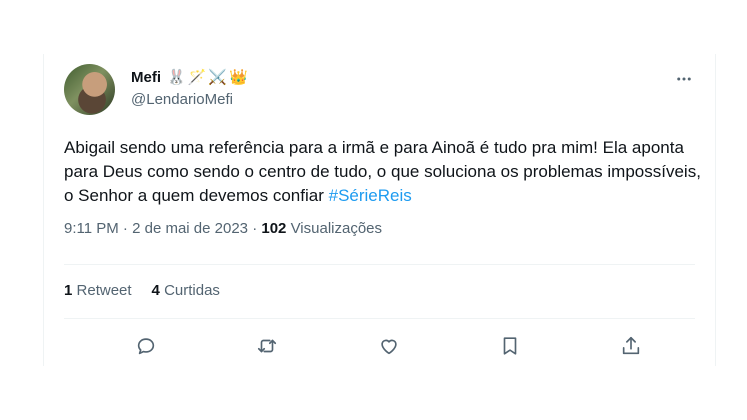 This screenshot has height=420, width=747. Describe the element at coordinates (190, 228) in the screenshot. I see `tweet-date: 2 de mai de 2023` at that location.